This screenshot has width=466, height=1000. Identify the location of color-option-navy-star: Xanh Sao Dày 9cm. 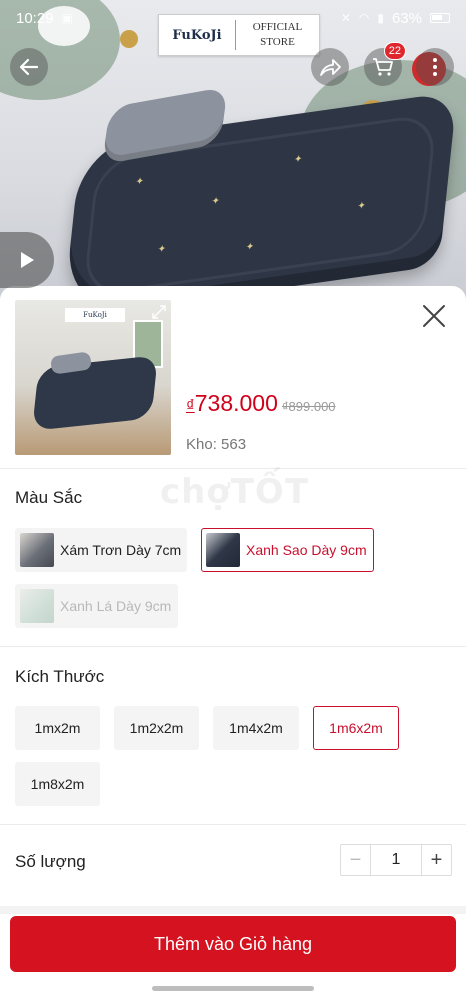
(287, 550).